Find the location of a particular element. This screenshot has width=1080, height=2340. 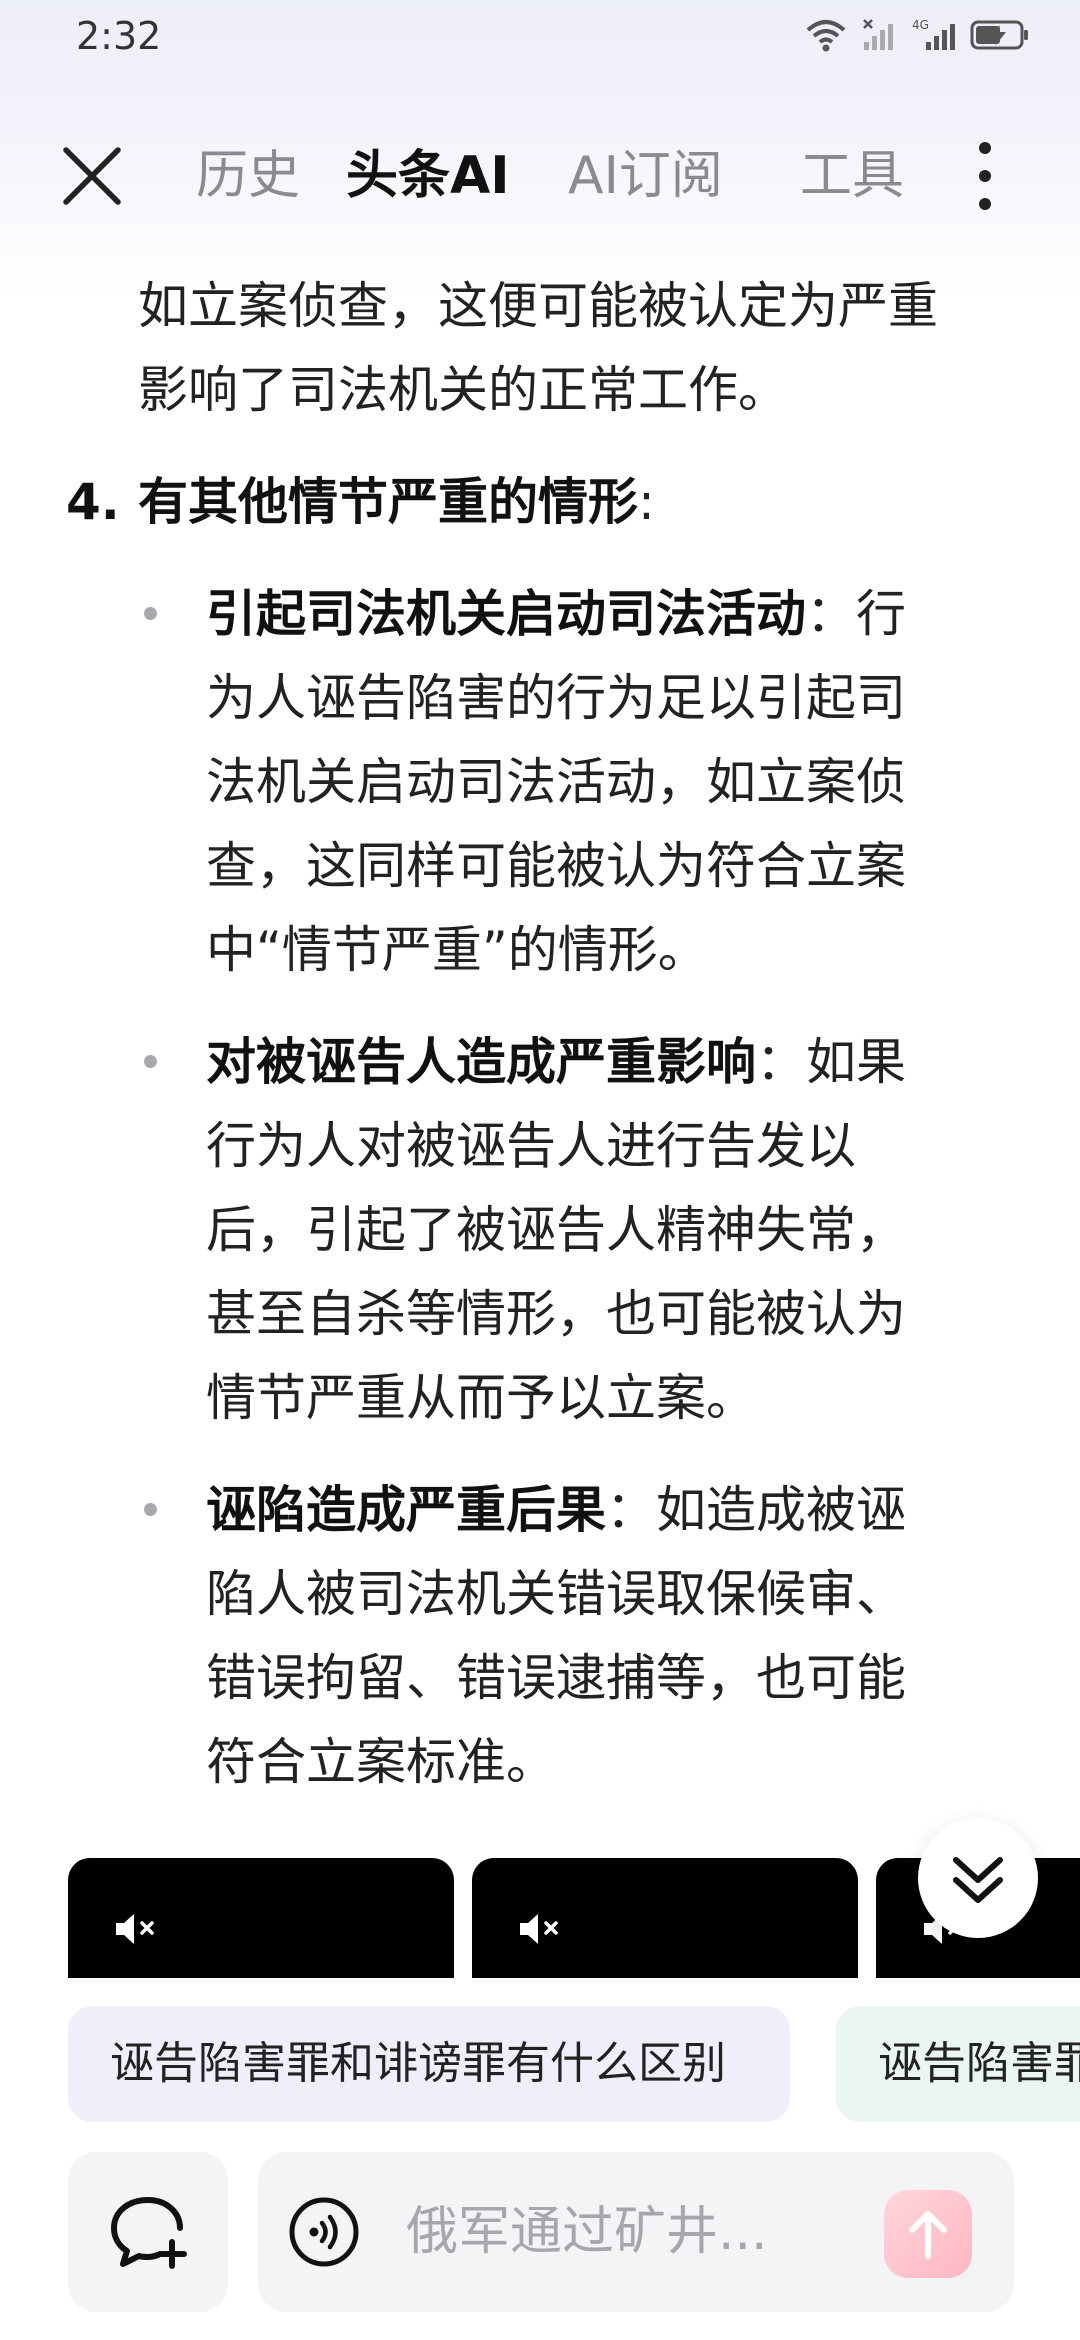

bullet-title: 诬陷造成严重后果 is located at coordinates (406, 1510).